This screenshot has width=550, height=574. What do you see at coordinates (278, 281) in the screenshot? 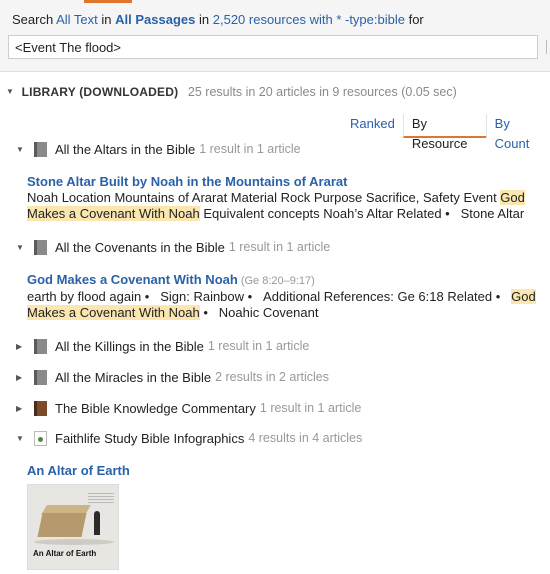
I see `article-reference: (Ge 8:20–9:17)` at bounding box center [278, 281].